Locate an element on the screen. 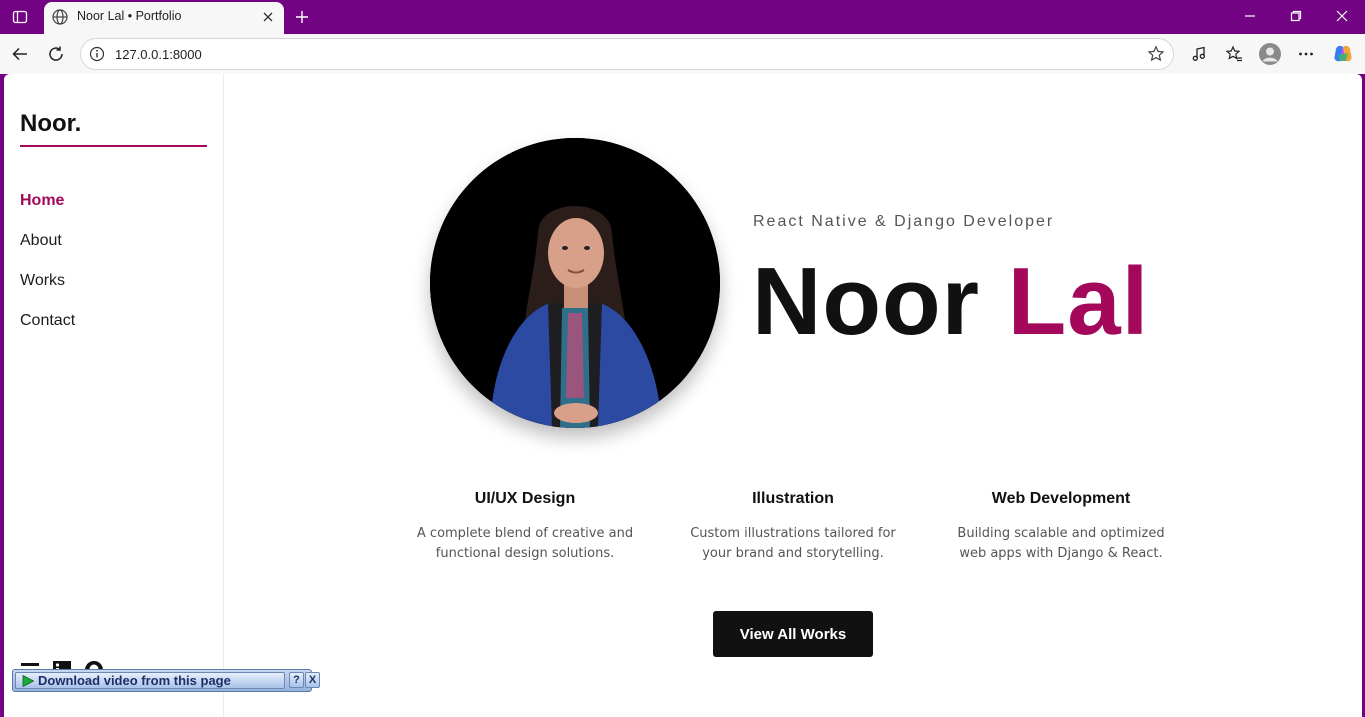  site-info-icon is located at coordinates (97, 54).